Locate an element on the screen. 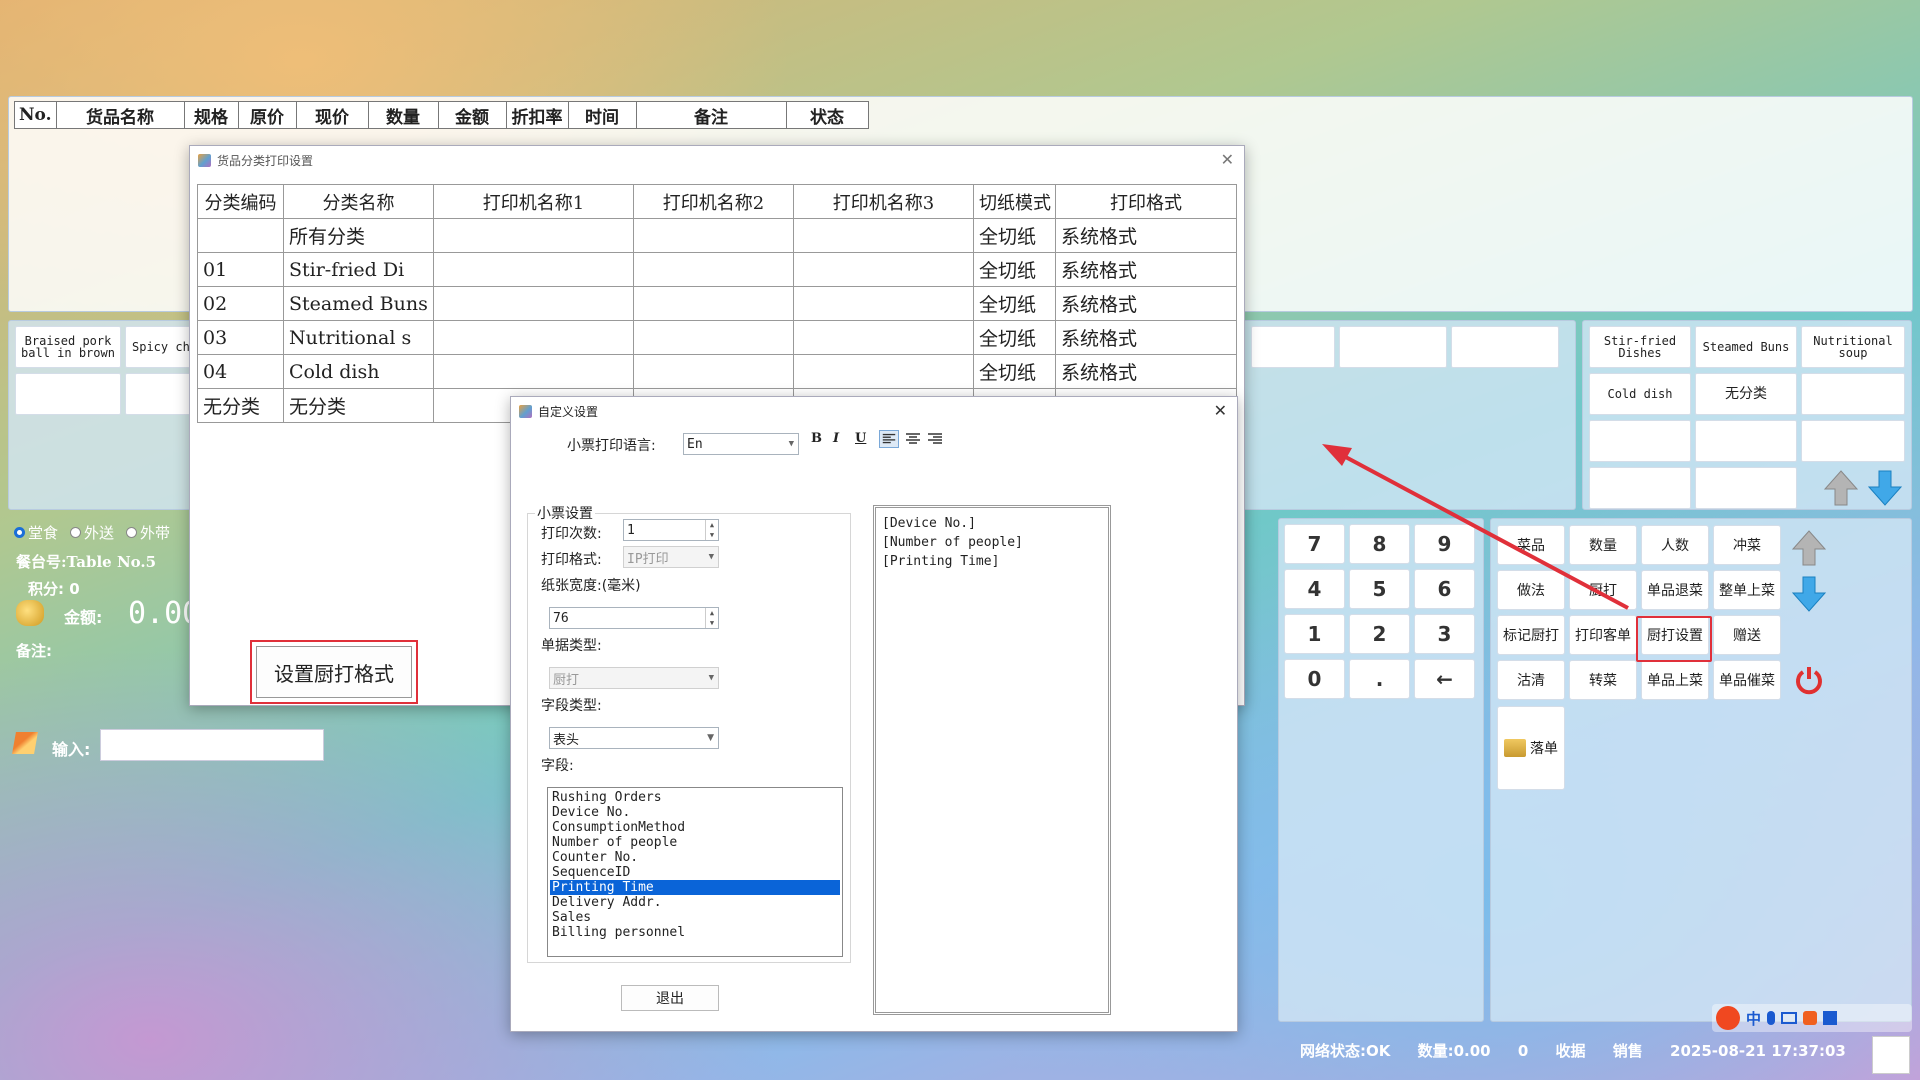  list-item: Printing Time is located at coordinates (695, 887).